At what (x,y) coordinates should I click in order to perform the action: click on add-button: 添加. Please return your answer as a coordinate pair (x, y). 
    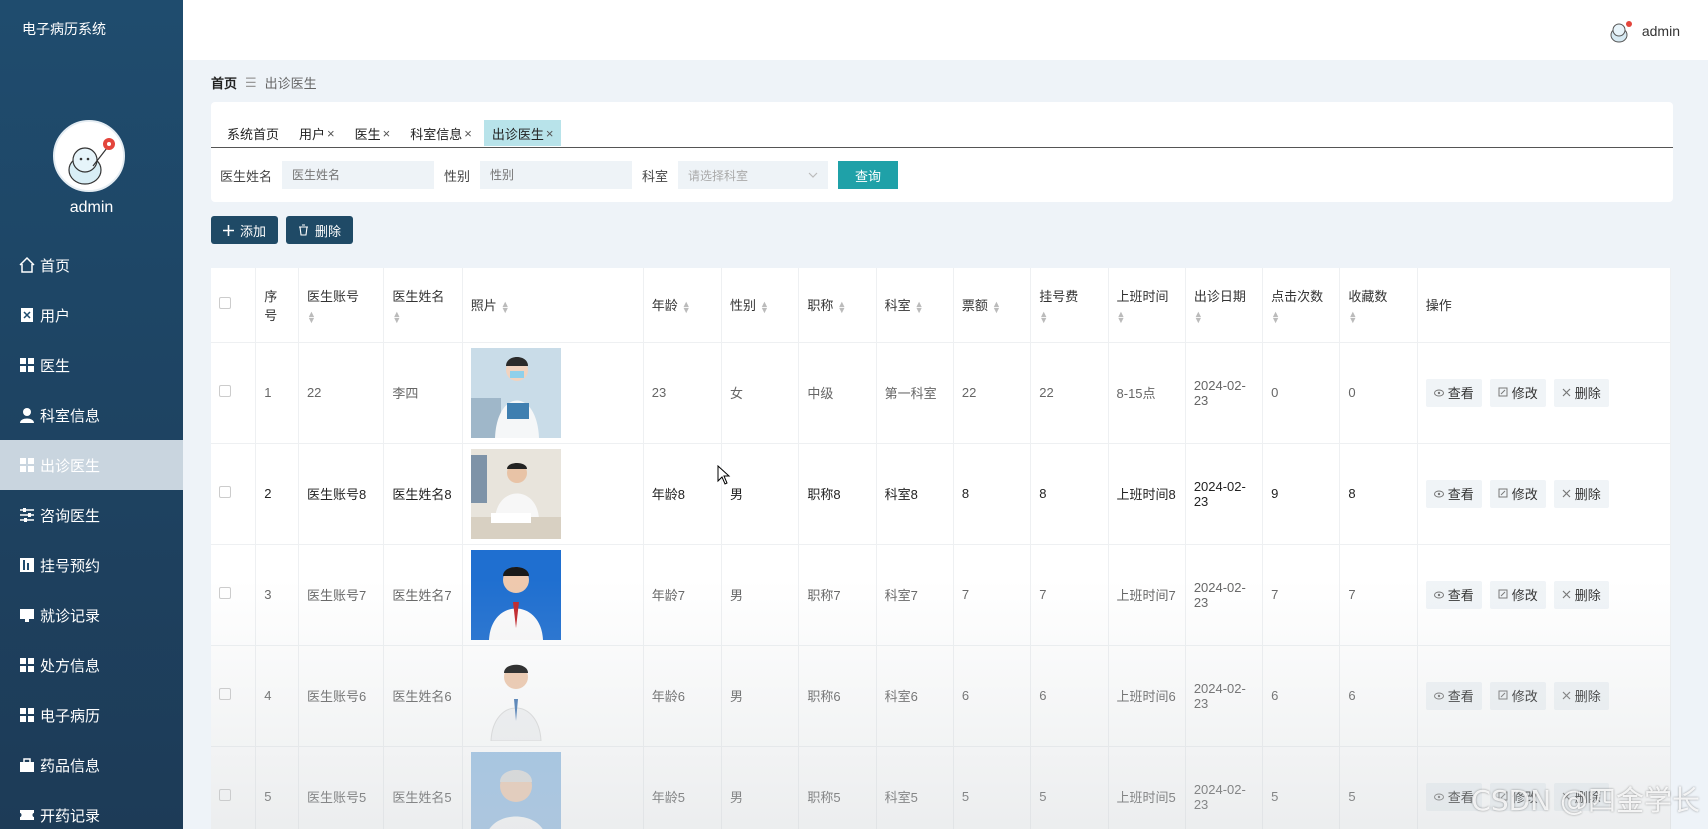
    Looking at the image, I should click on (245, 230).